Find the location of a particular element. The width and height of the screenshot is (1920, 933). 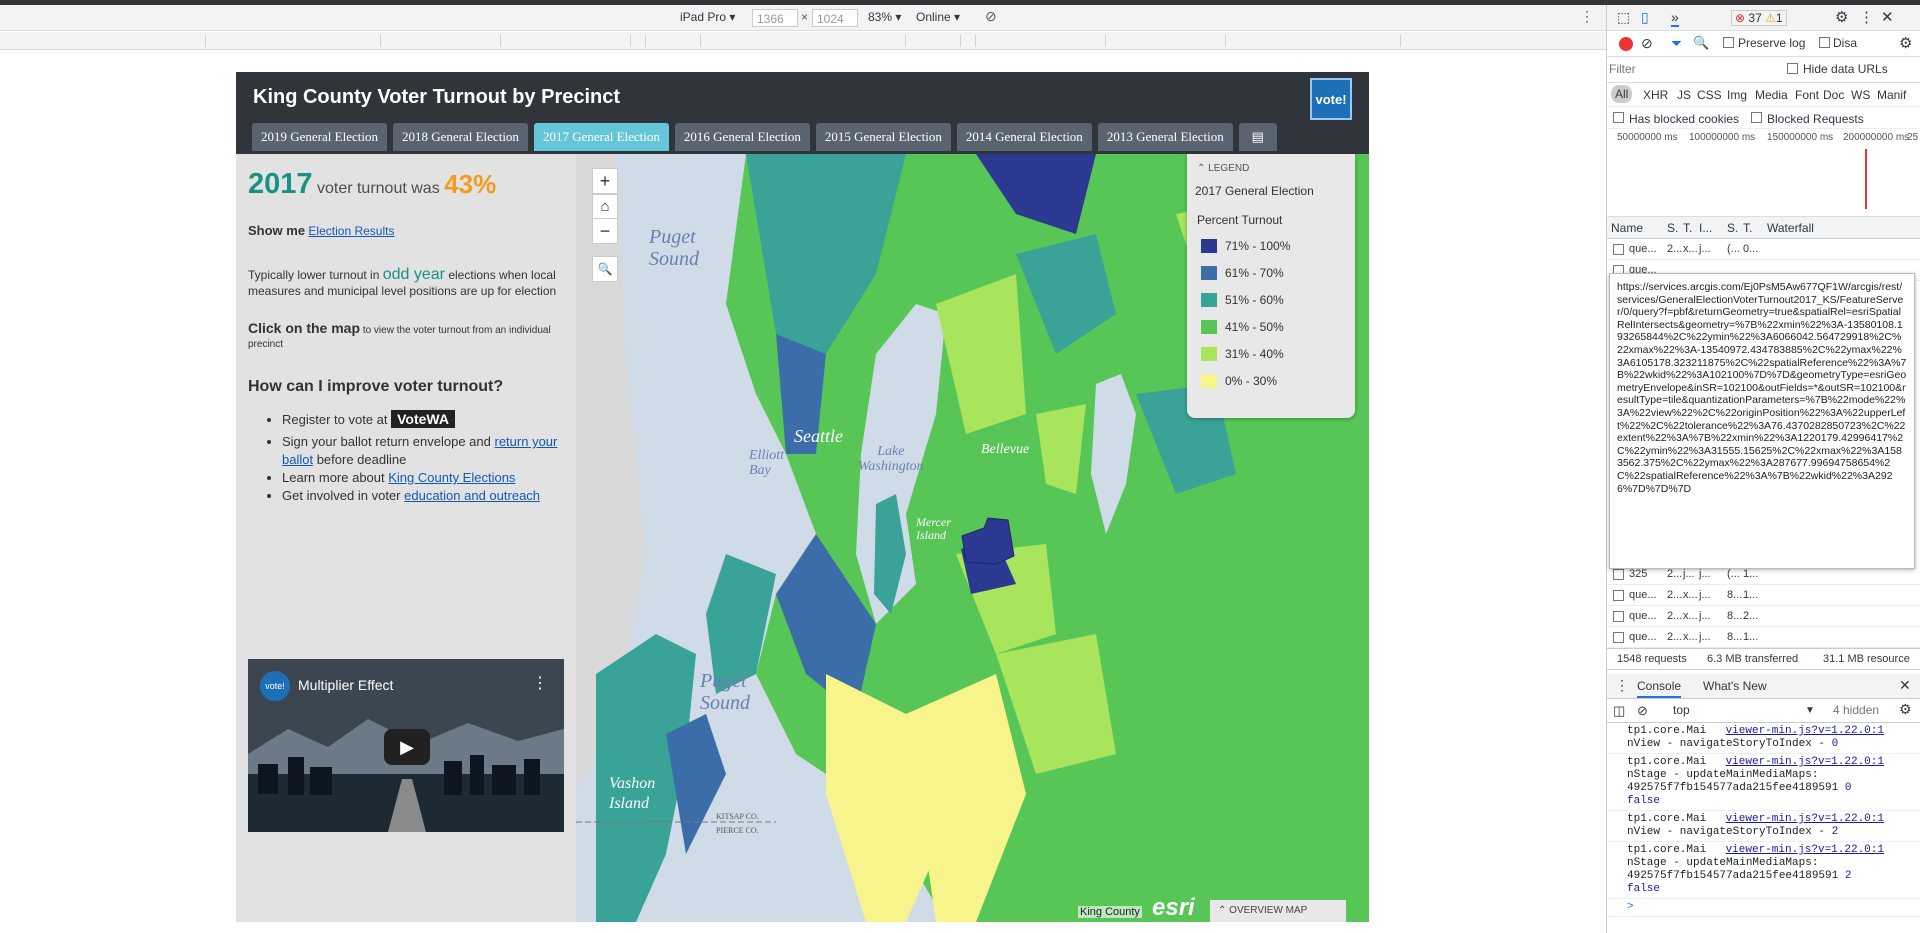

headline-percent: 43% is located at coordinates (470, 184).